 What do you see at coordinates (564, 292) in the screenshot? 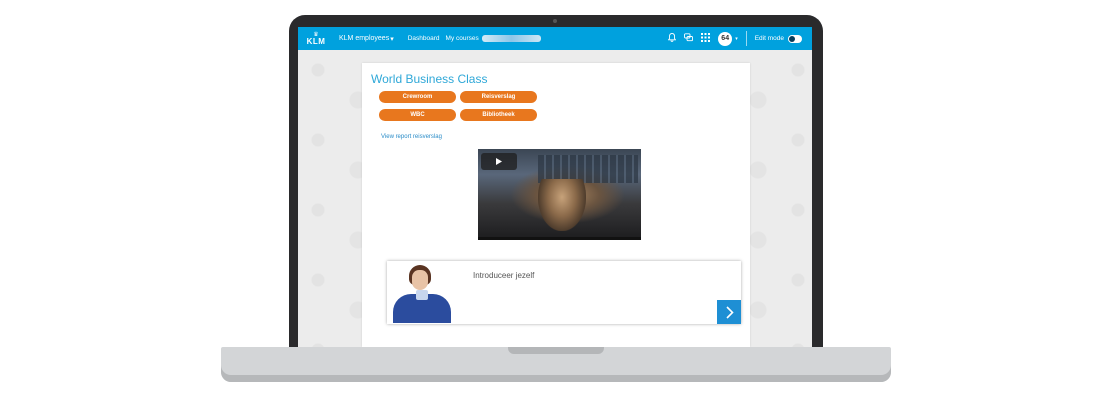
I see `scenario-card: Introduceer jezelf` at bounding box center [564, 292].